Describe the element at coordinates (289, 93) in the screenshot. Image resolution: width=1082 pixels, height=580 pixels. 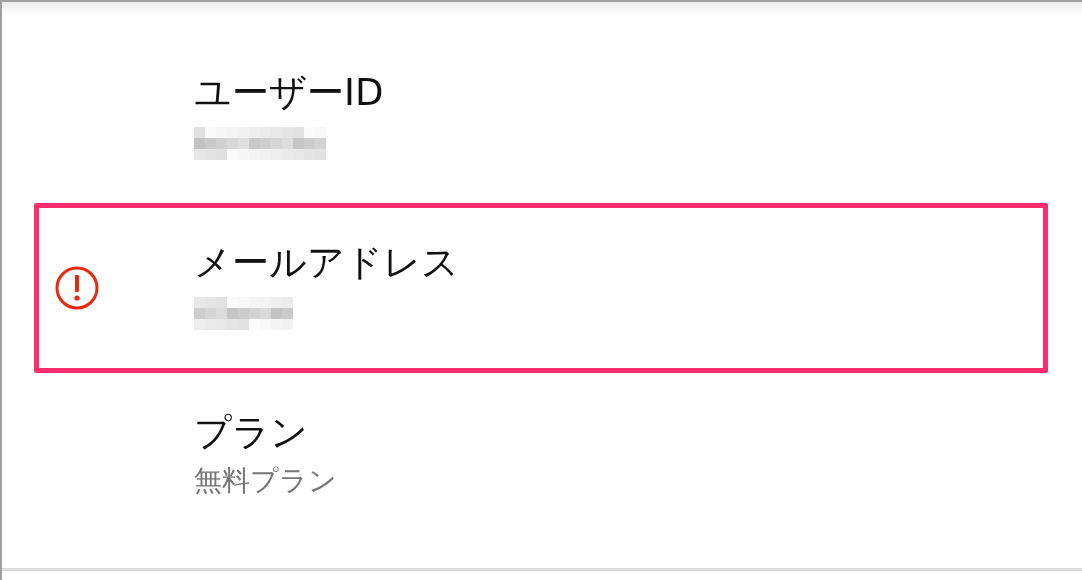
I see `setting-title: ユーザーID` at that location.